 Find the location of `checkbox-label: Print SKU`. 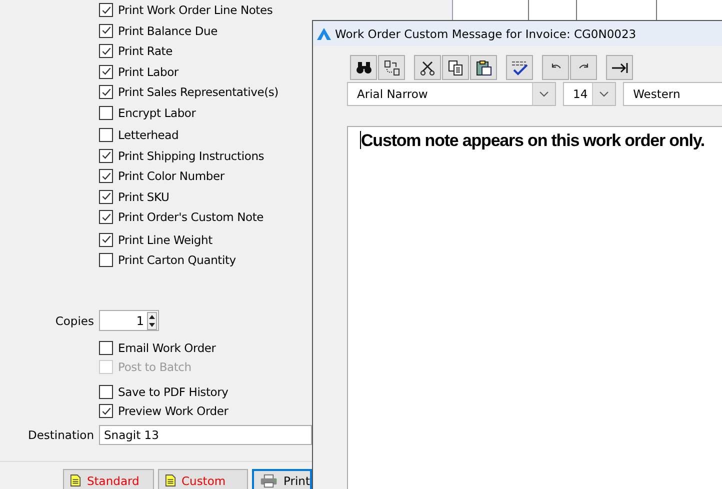

checkbox-label: Print SKU is located at coordinates (144, 197).